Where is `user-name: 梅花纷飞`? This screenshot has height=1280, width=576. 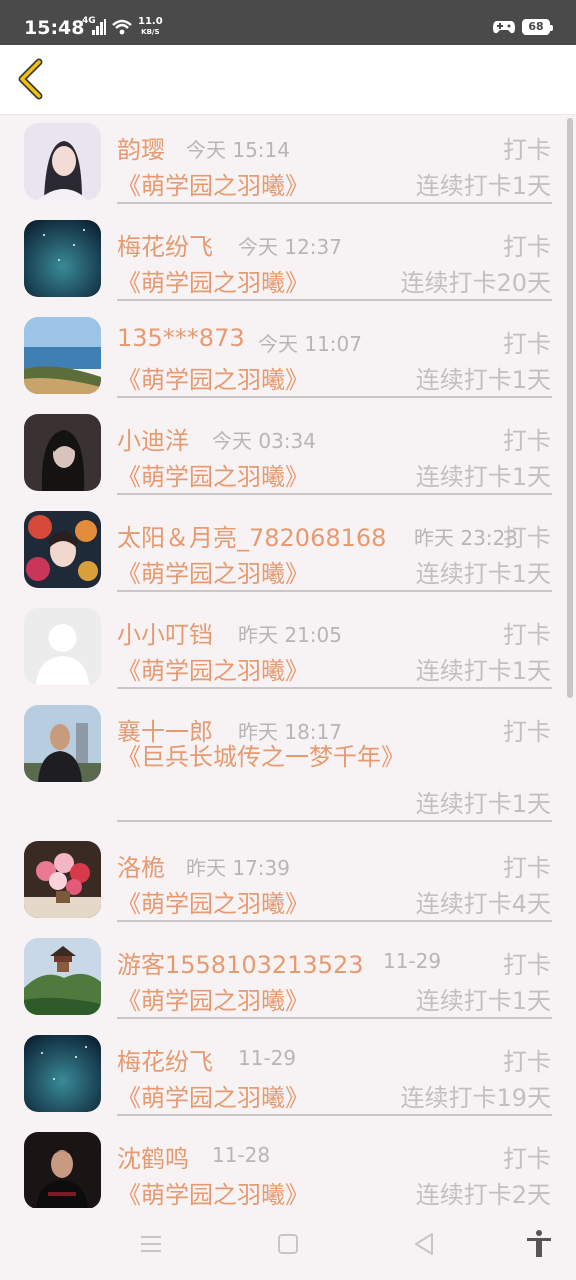
user-name: 梅花纷飞 is located at coordinates (165, 1062).